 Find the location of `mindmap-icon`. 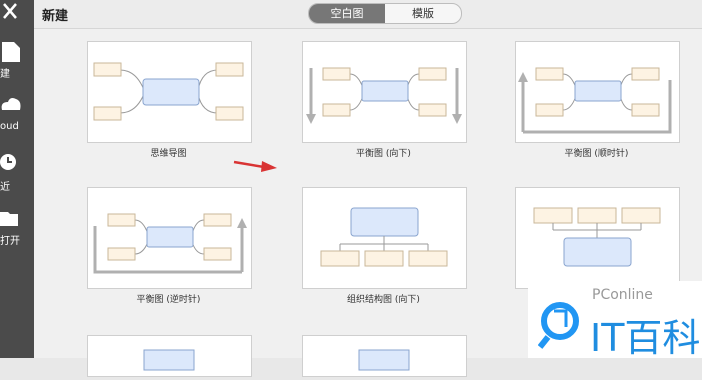

mindmap-icon is located at coordinates (168, 91).